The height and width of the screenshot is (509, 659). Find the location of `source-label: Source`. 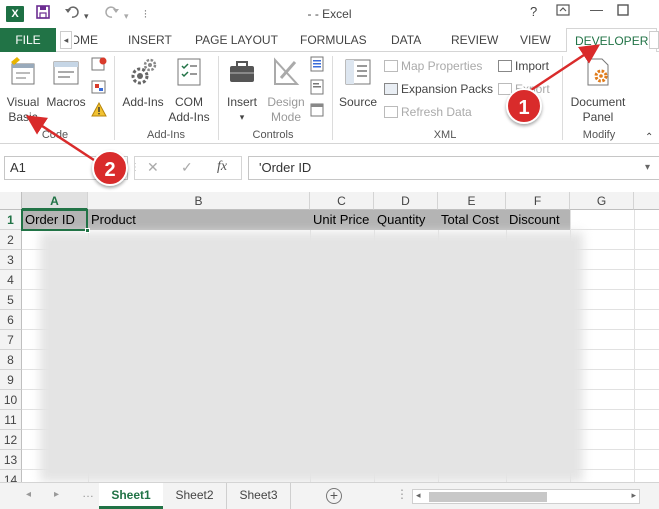

source-label: Source is located at coordinates (358, 102).